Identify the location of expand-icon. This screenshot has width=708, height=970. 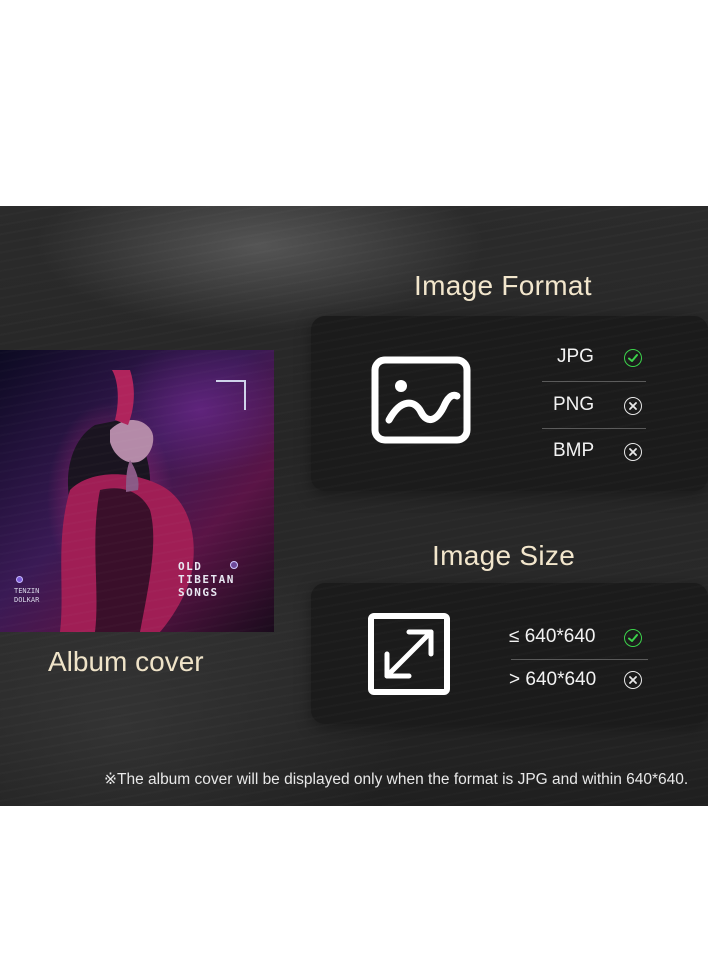
(409, 654).